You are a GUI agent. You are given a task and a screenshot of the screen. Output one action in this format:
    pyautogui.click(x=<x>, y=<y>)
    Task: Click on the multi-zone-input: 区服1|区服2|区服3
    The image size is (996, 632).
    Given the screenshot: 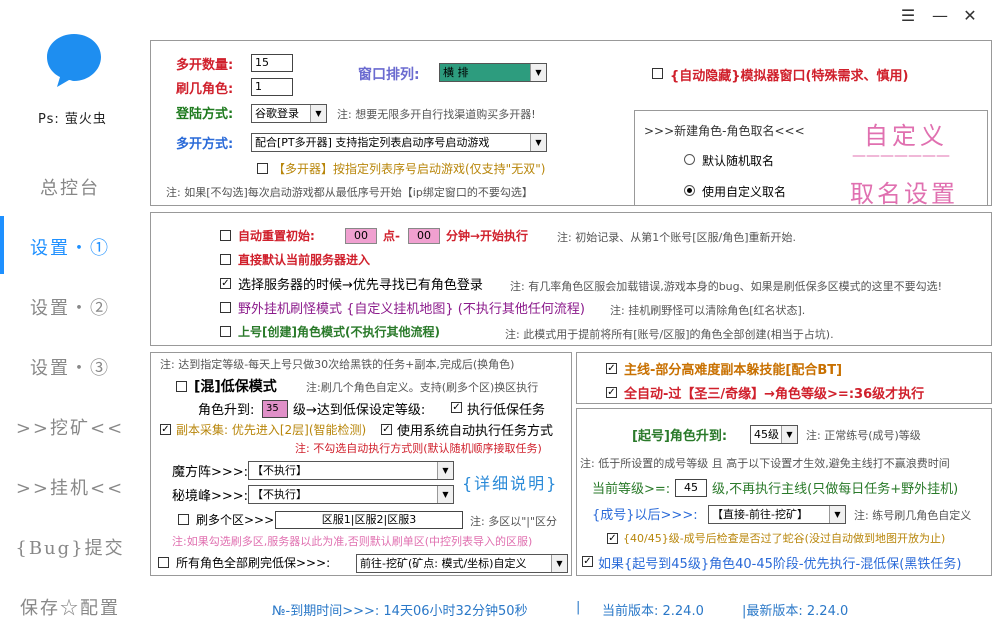 What is the action you would take?
    pyautogui.click(x=369, y=520)
    